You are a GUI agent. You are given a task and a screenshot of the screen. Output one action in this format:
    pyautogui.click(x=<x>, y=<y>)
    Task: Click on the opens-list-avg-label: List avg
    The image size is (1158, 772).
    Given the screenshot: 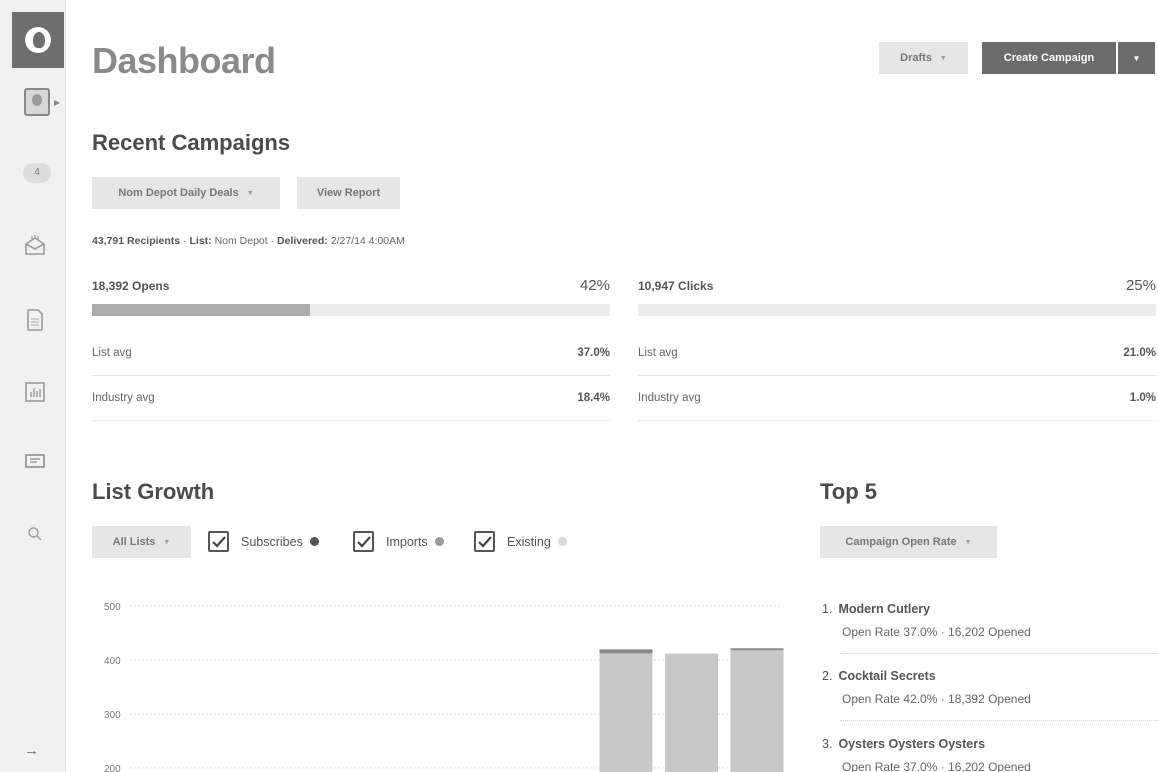 What is the action you would take?
    pyautogui.click(x=112, y=353)
    